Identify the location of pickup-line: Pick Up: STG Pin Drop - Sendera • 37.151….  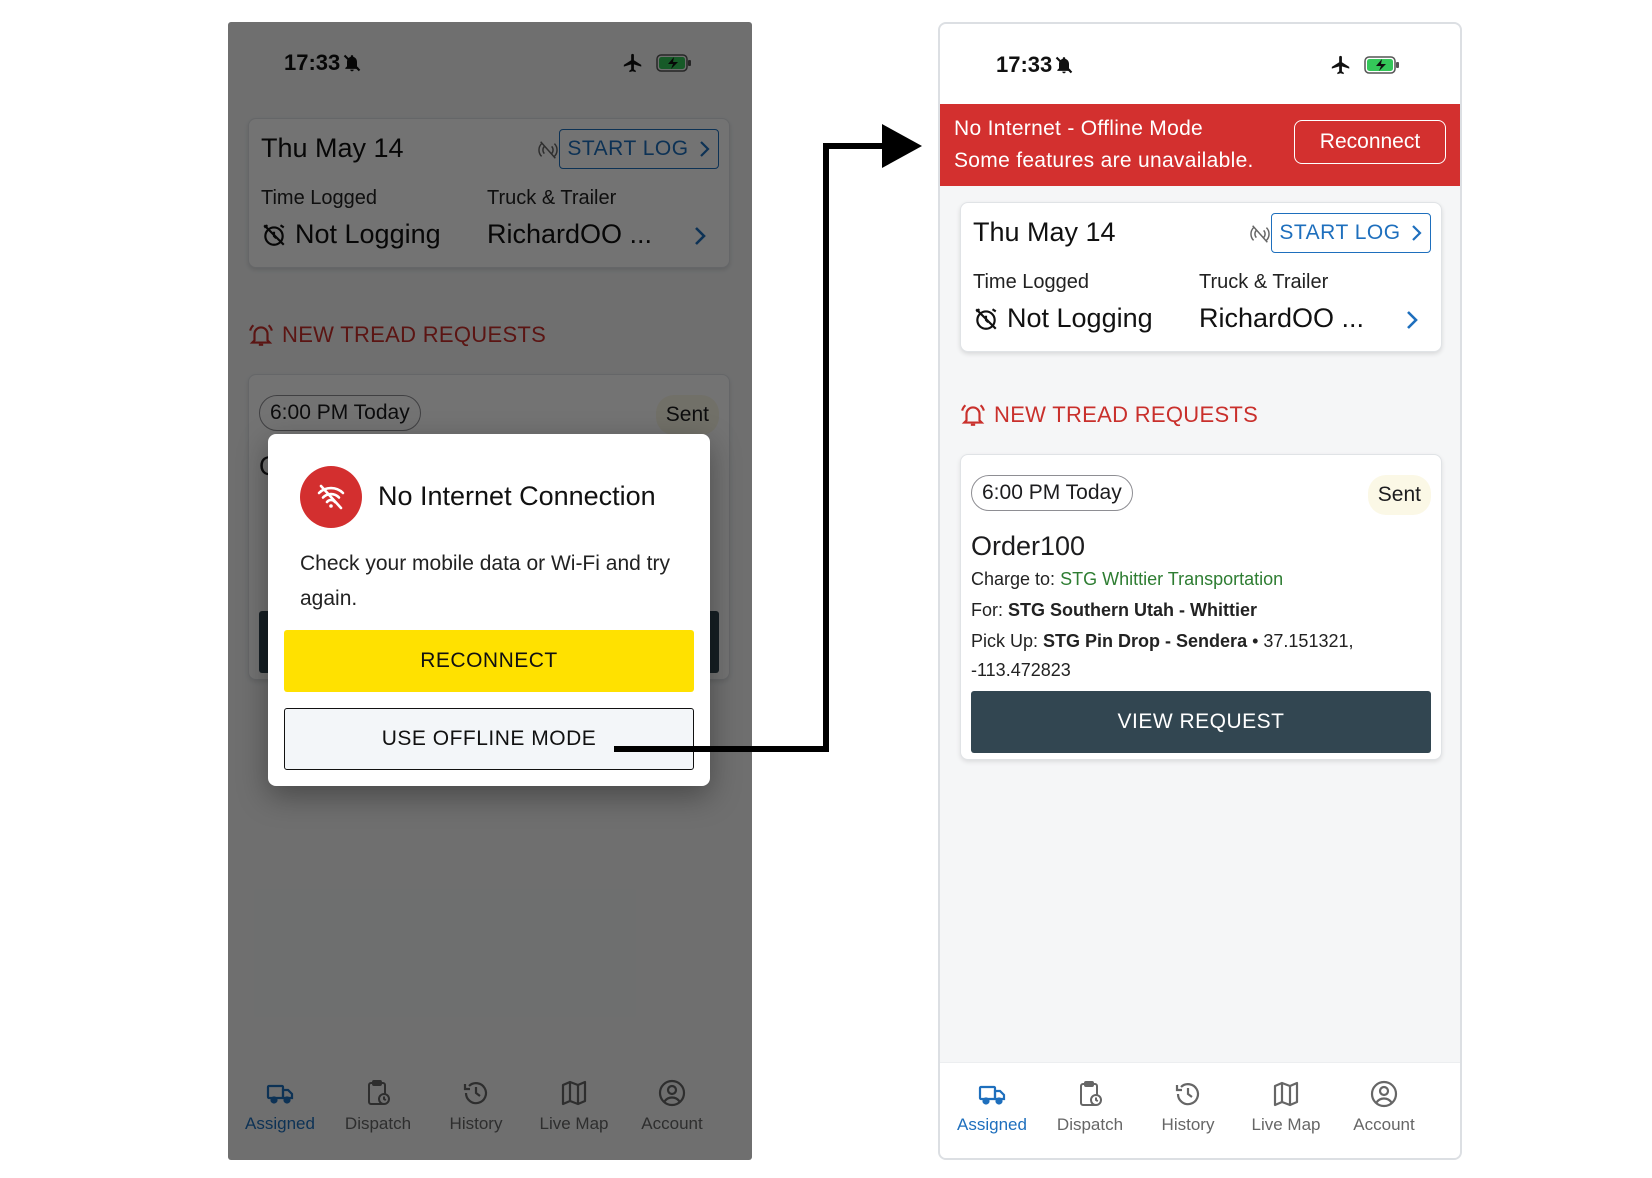
(1162, 641).